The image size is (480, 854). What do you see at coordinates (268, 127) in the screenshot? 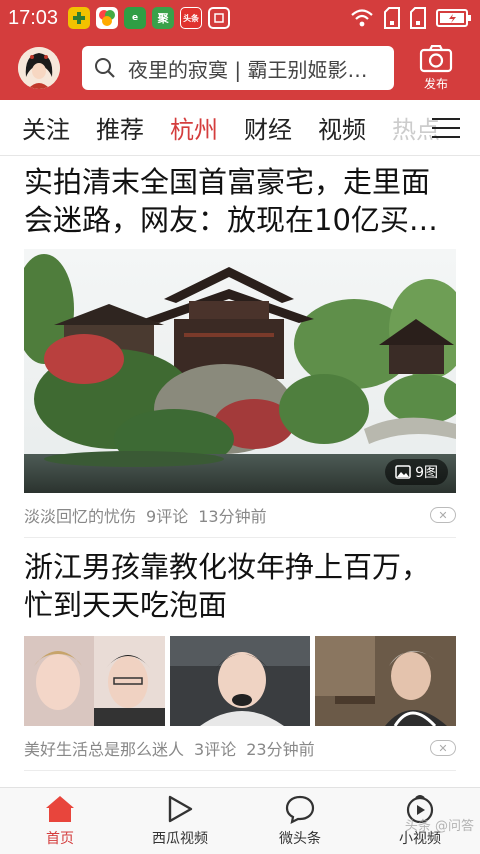
I see `tab-finance: 财经` at bounding box center [268, 127].